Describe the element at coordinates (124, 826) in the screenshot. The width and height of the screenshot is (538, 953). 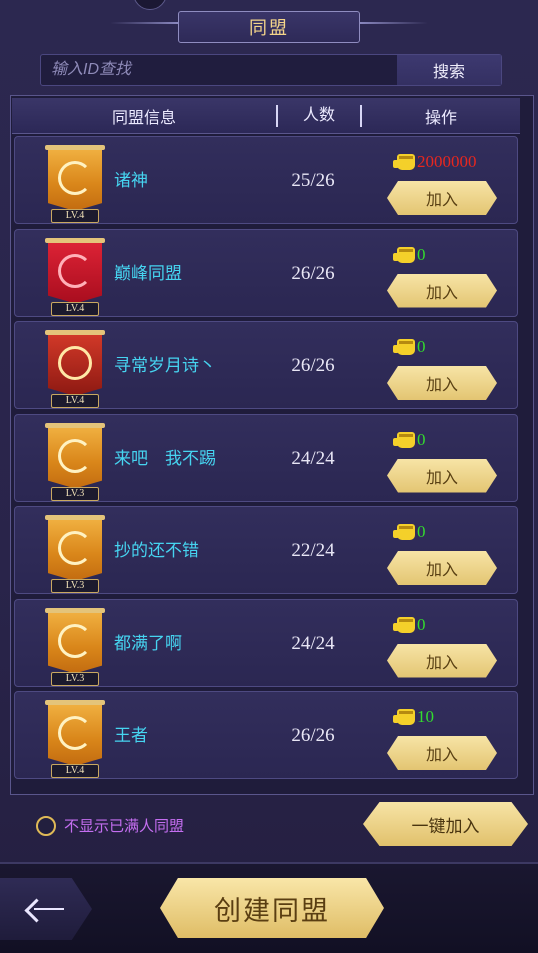
I see `filter-label: 不显示已满人同盟` at that location.